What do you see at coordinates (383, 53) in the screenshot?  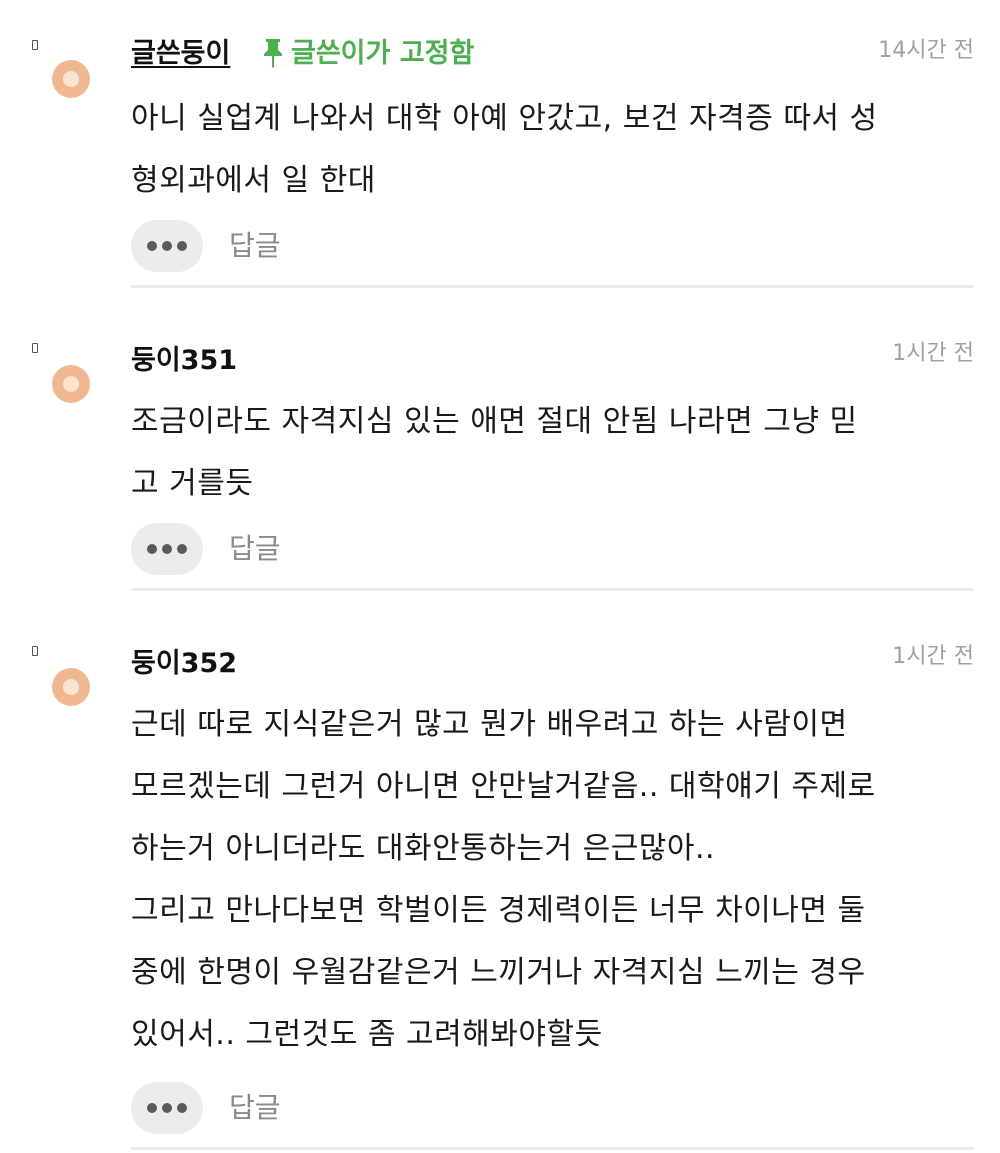 I see `pinned-label: 글쓴이가 고정함` at bounding box center [383, 53].